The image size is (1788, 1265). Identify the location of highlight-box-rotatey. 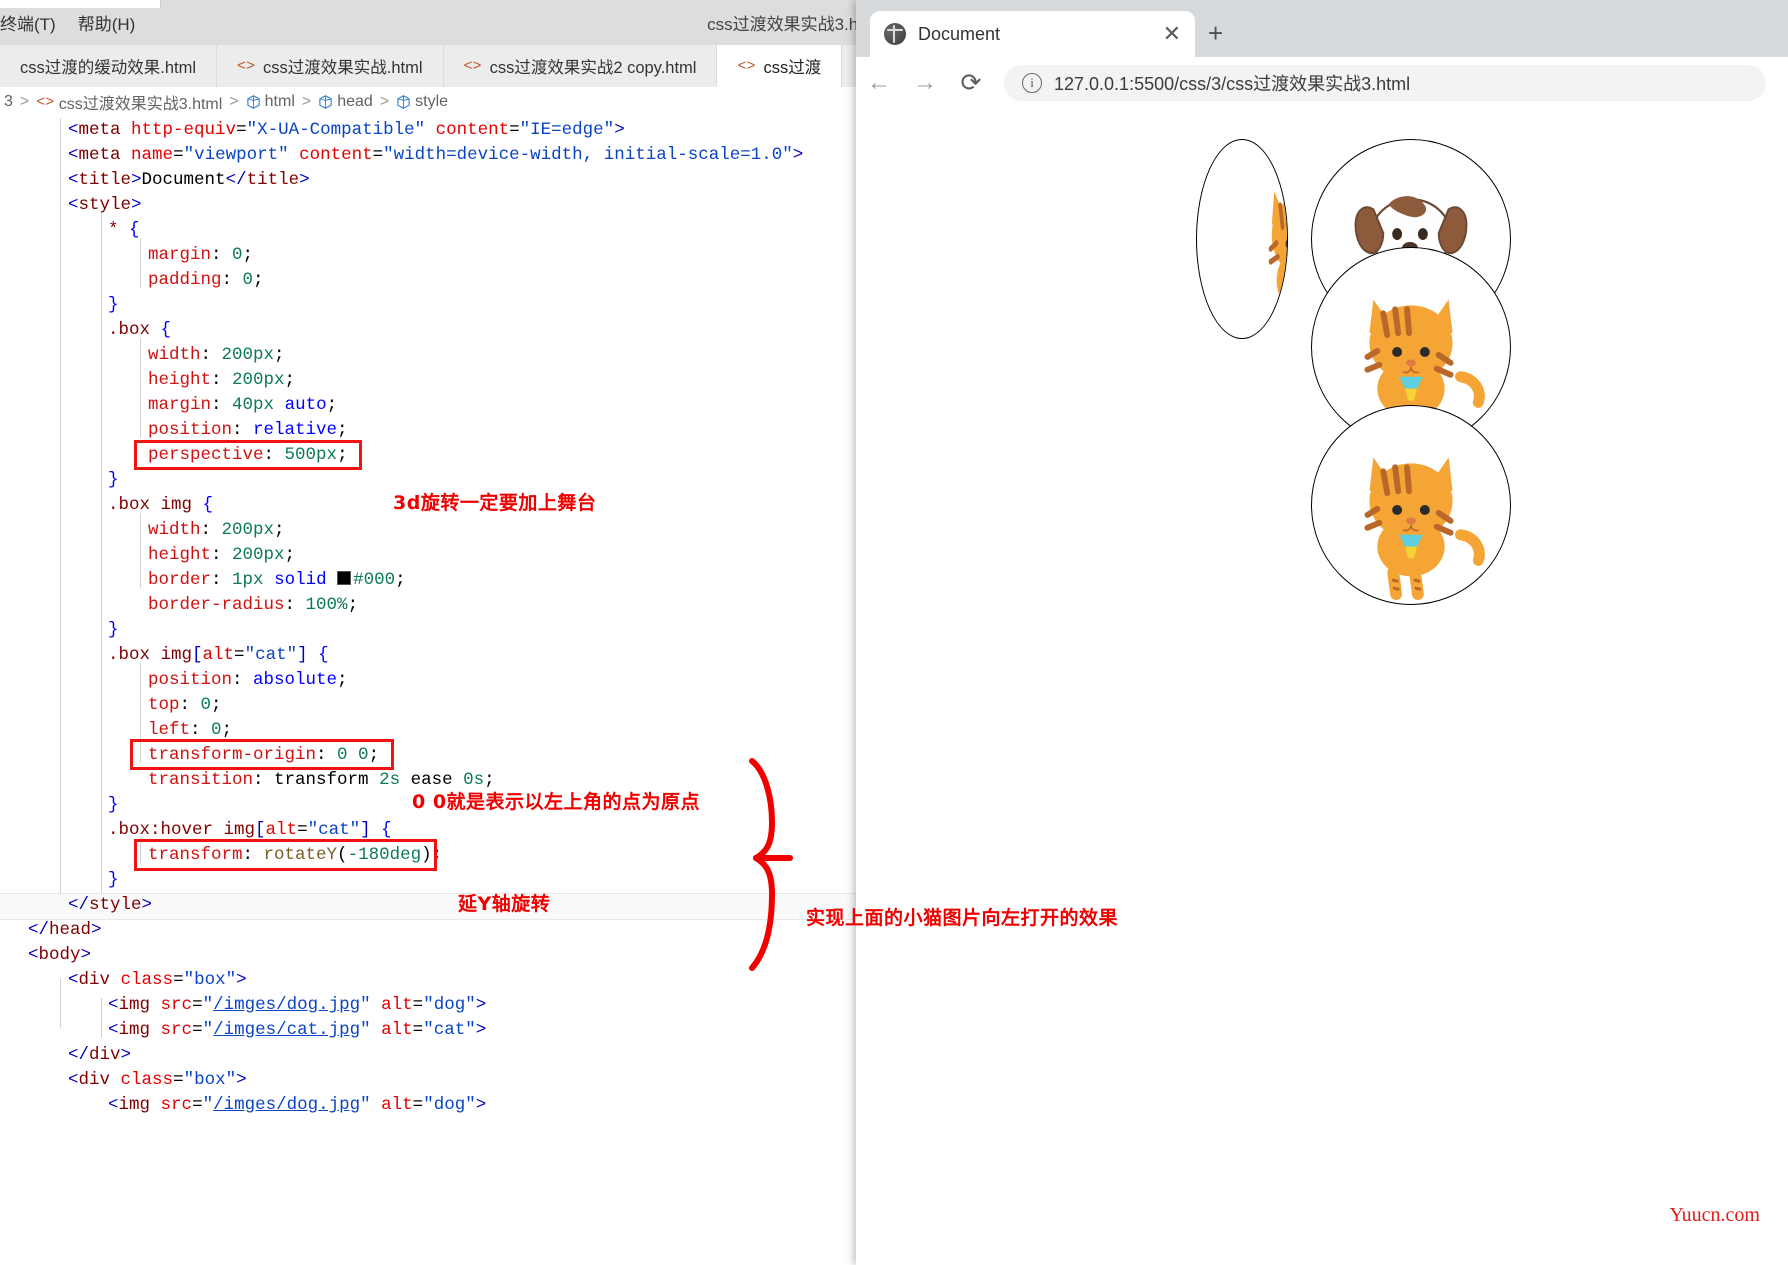
(285, 855).